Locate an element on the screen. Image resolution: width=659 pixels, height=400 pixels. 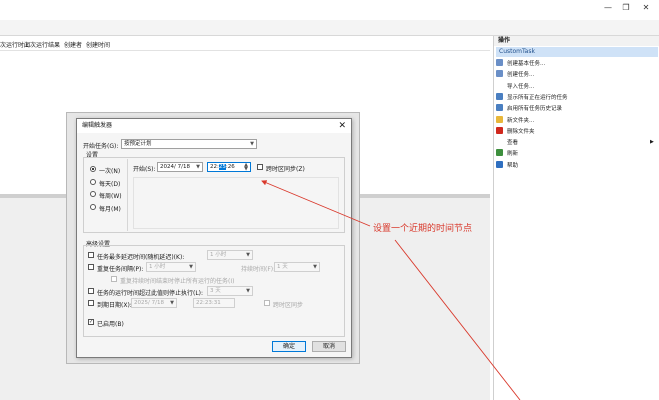
annotation-arrow-line is located at coordinates (316, 203).